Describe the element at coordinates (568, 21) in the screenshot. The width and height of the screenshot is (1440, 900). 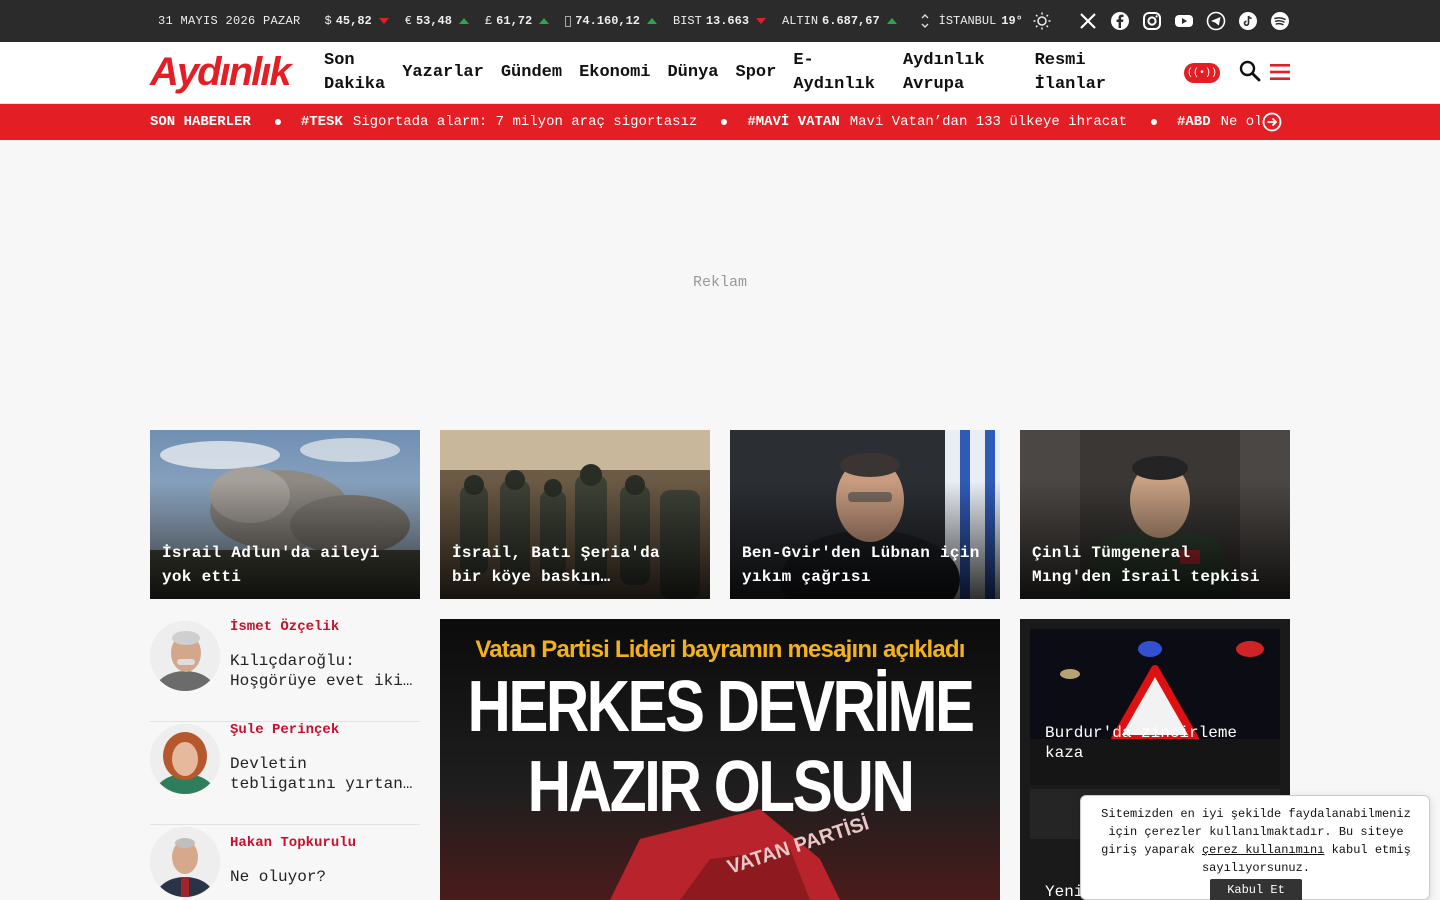
I see `crypto-icon` at that location.